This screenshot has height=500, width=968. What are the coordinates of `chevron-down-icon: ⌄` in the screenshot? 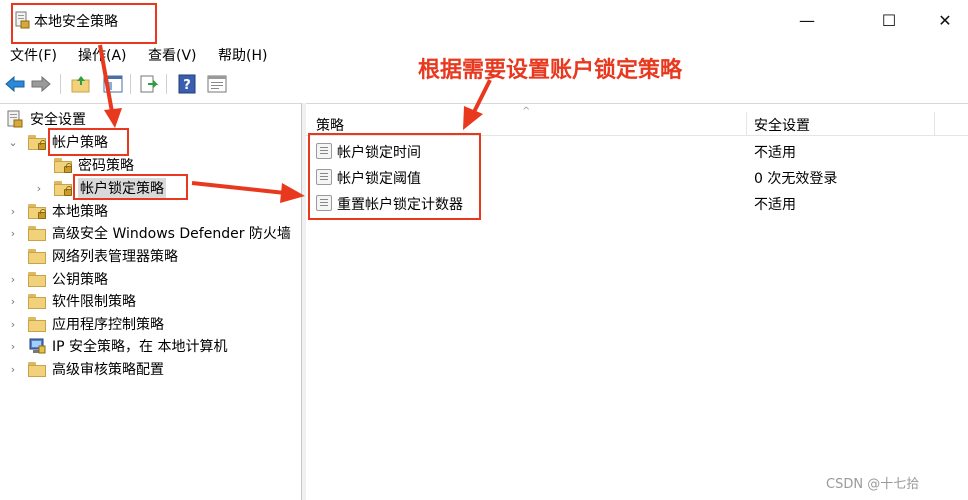 It's located at (13, 142).